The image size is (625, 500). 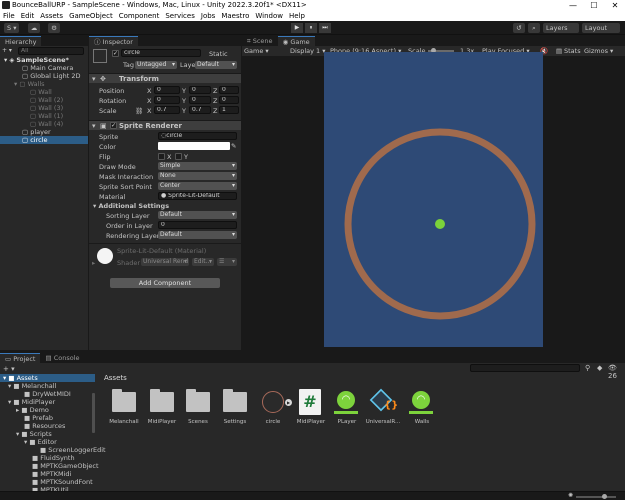 What do you see at coordinates (598, 51) in the screenshot?
I see `gizmos-dropdown: Gizmos ▾` at bounding box center [598, 51].